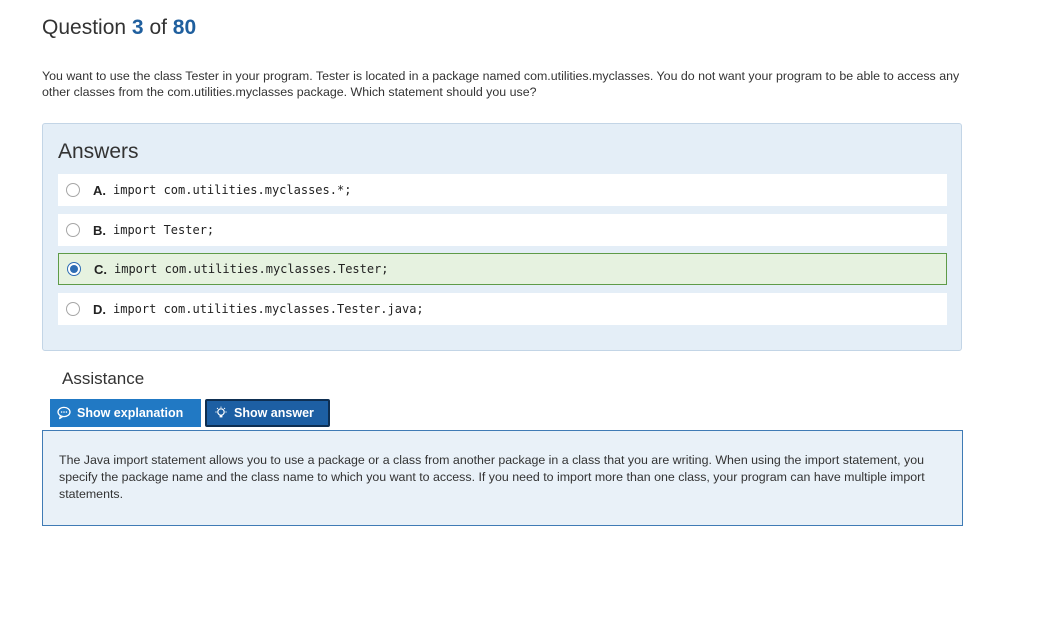 The height and width of the screenshot is (634, 1056). Describe the element at coordinates (73, 190) in the screenshot. I see `radio-button-a` at that location.